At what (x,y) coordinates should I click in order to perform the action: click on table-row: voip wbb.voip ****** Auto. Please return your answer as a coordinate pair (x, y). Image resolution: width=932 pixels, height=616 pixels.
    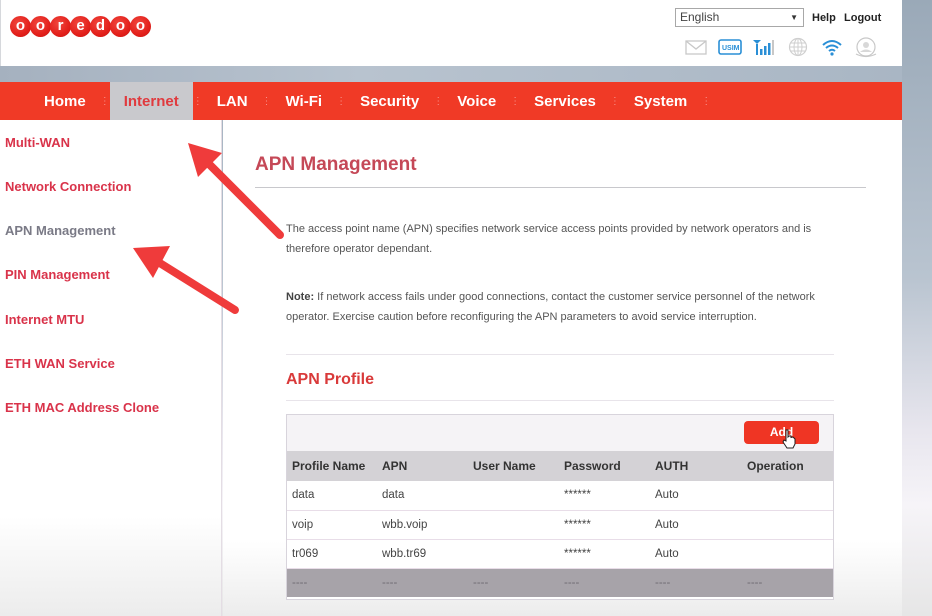
    Looking at the image, I should click on (560, 525).